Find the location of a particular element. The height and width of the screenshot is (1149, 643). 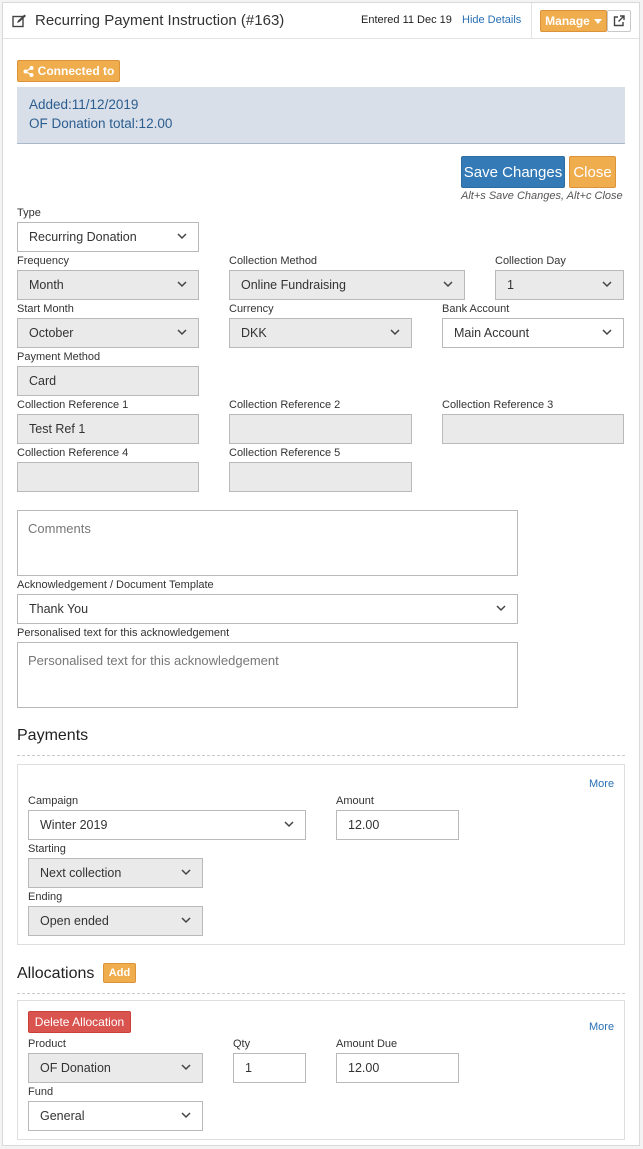

type-value: Recurring Donation is located at coordinates (83, 237).